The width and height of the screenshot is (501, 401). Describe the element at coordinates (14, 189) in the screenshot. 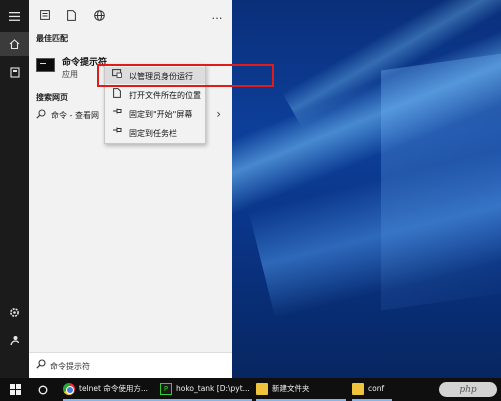

I see `start-left-rail` at that location.